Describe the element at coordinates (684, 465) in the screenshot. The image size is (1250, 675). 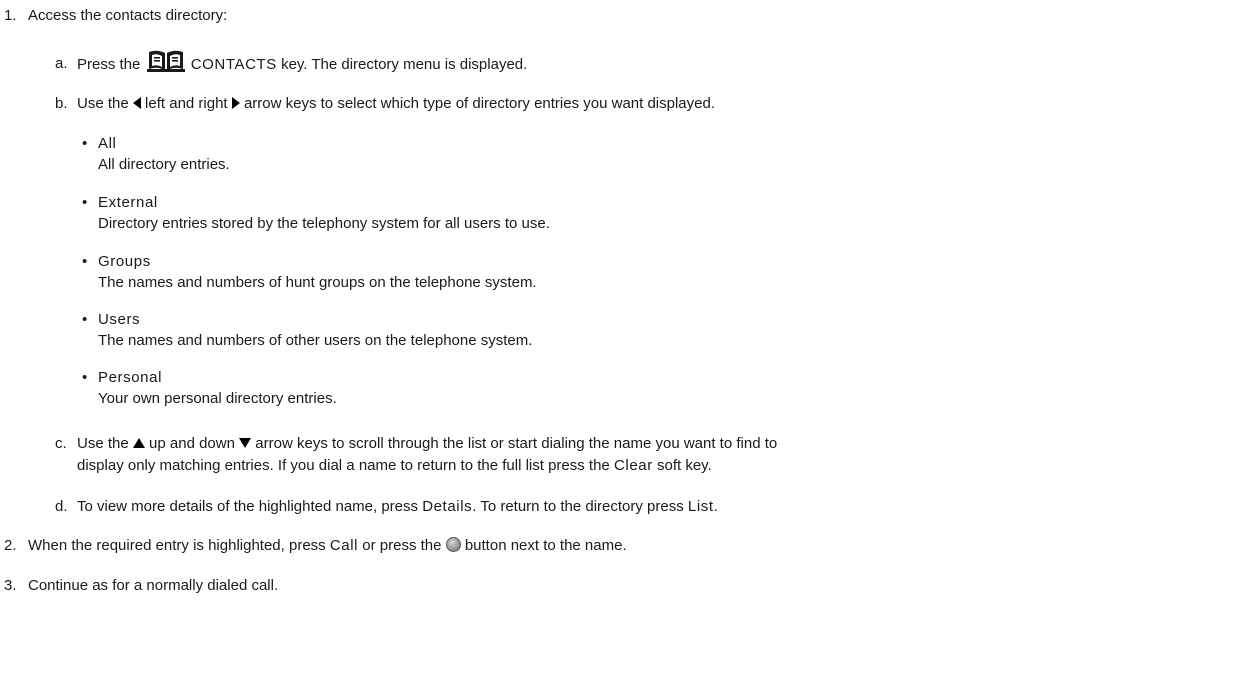
I see `step-c-line2-post: soft key.` at that location.